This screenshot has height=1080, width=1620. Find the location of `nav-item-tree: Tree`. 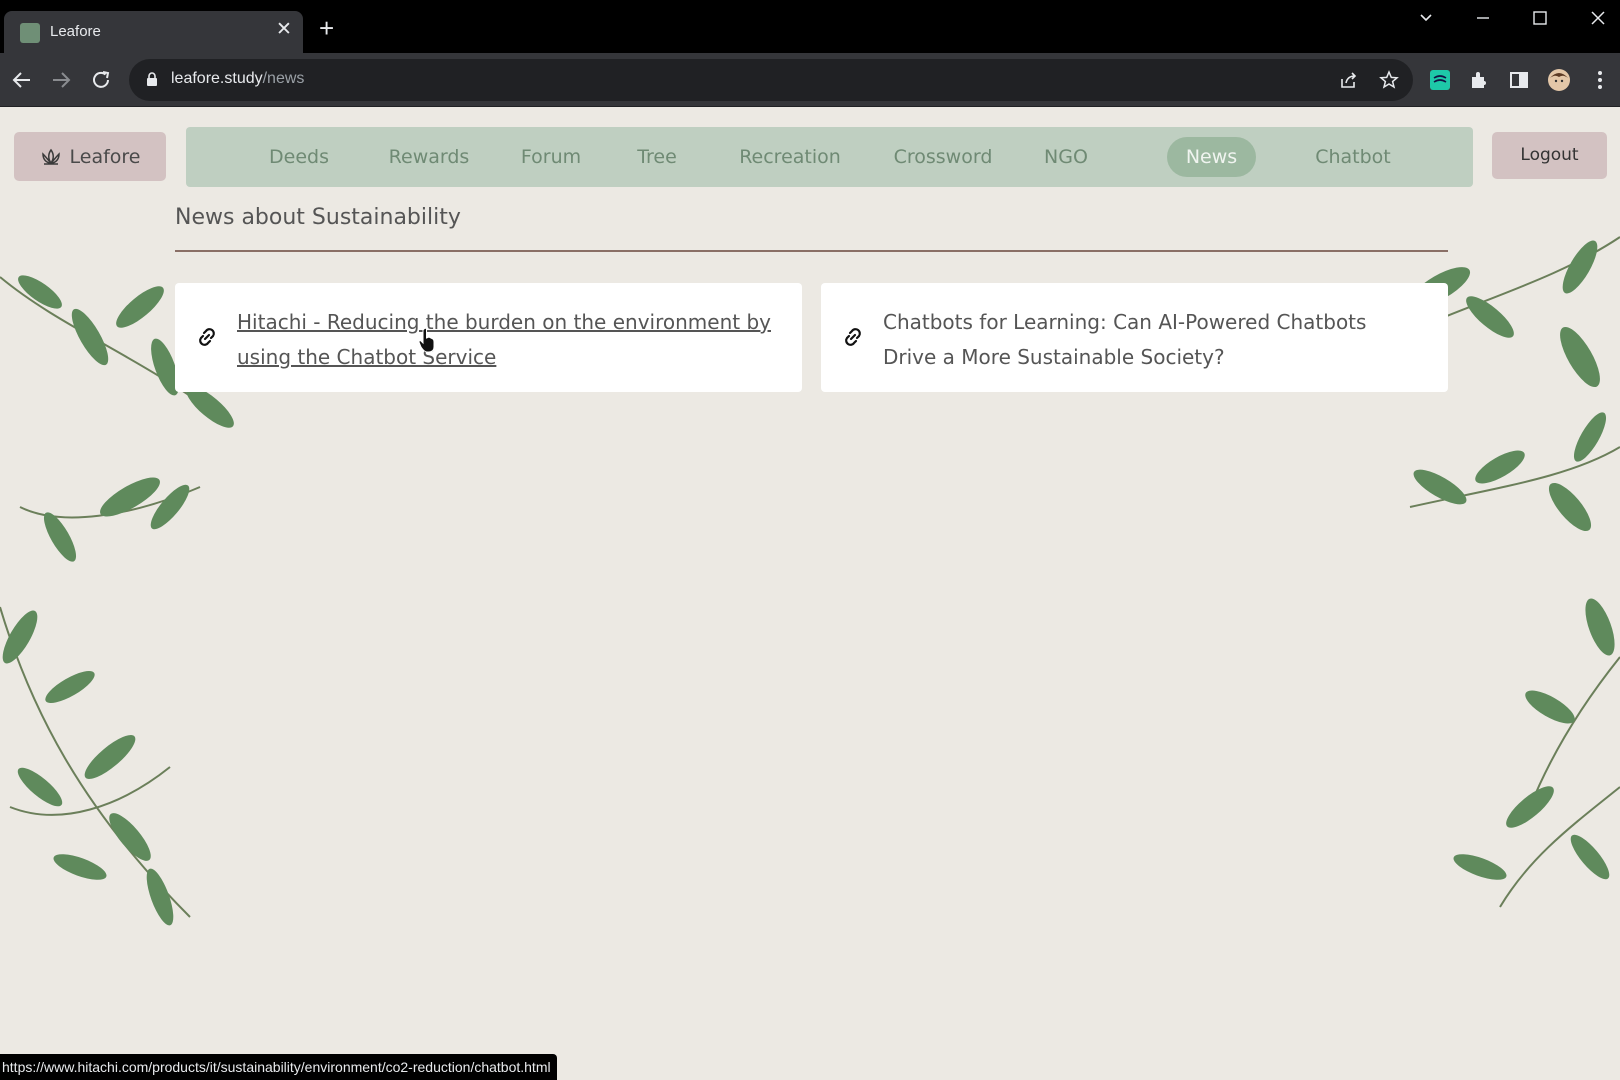

nav-item-tree: Tree is located at coordinates (657, 157).